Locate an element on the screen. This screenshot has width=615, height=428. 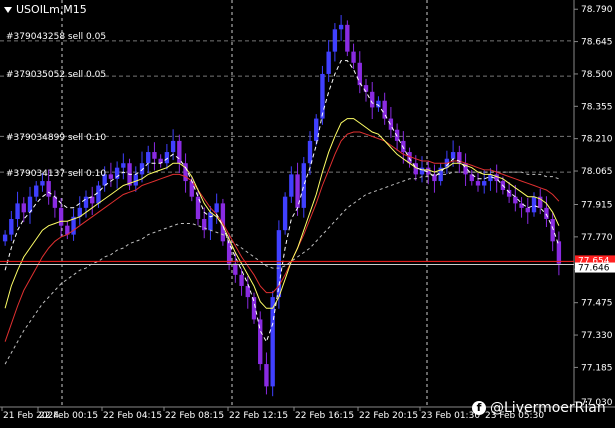
y-tick-label: 77.330 is located at coordinates (597, 336).